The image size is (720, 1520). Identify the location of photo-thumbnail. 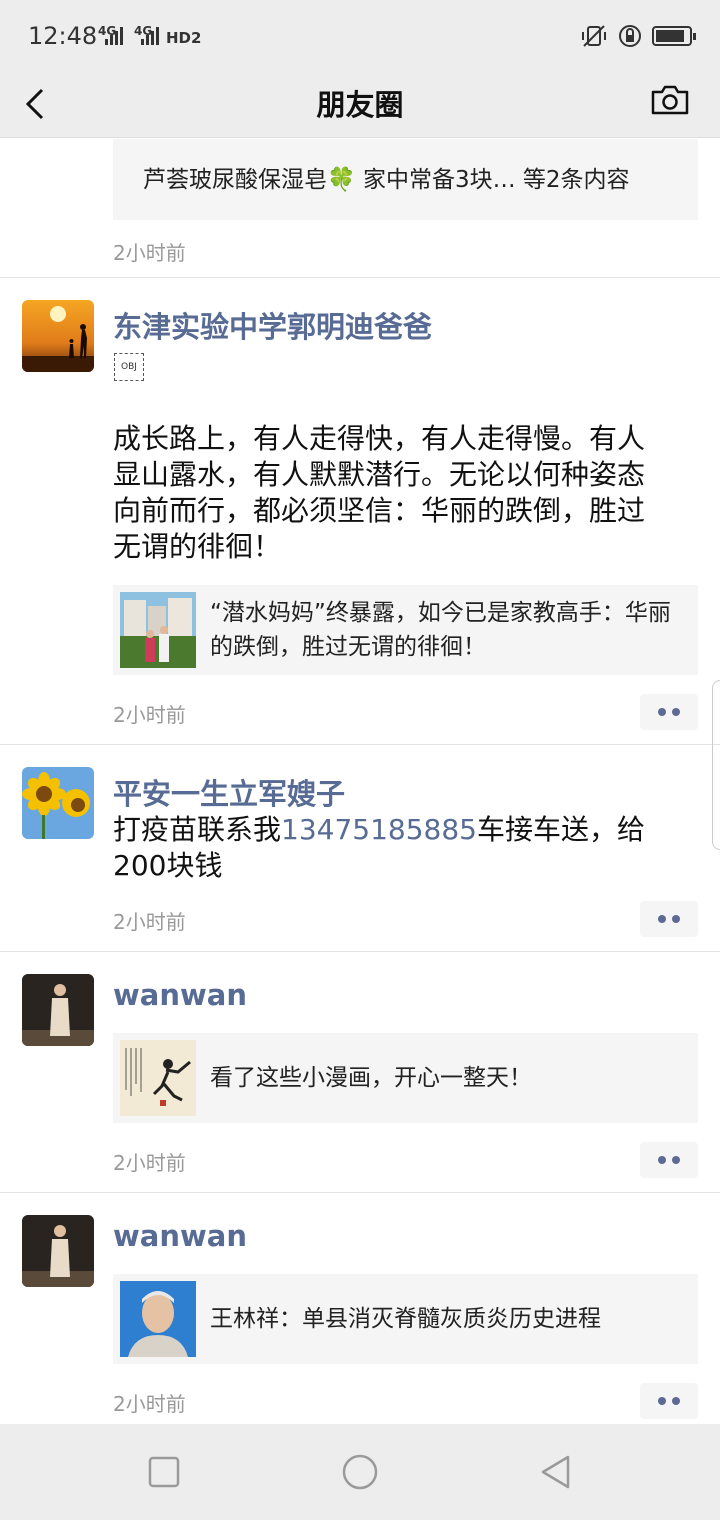
(158, 630).